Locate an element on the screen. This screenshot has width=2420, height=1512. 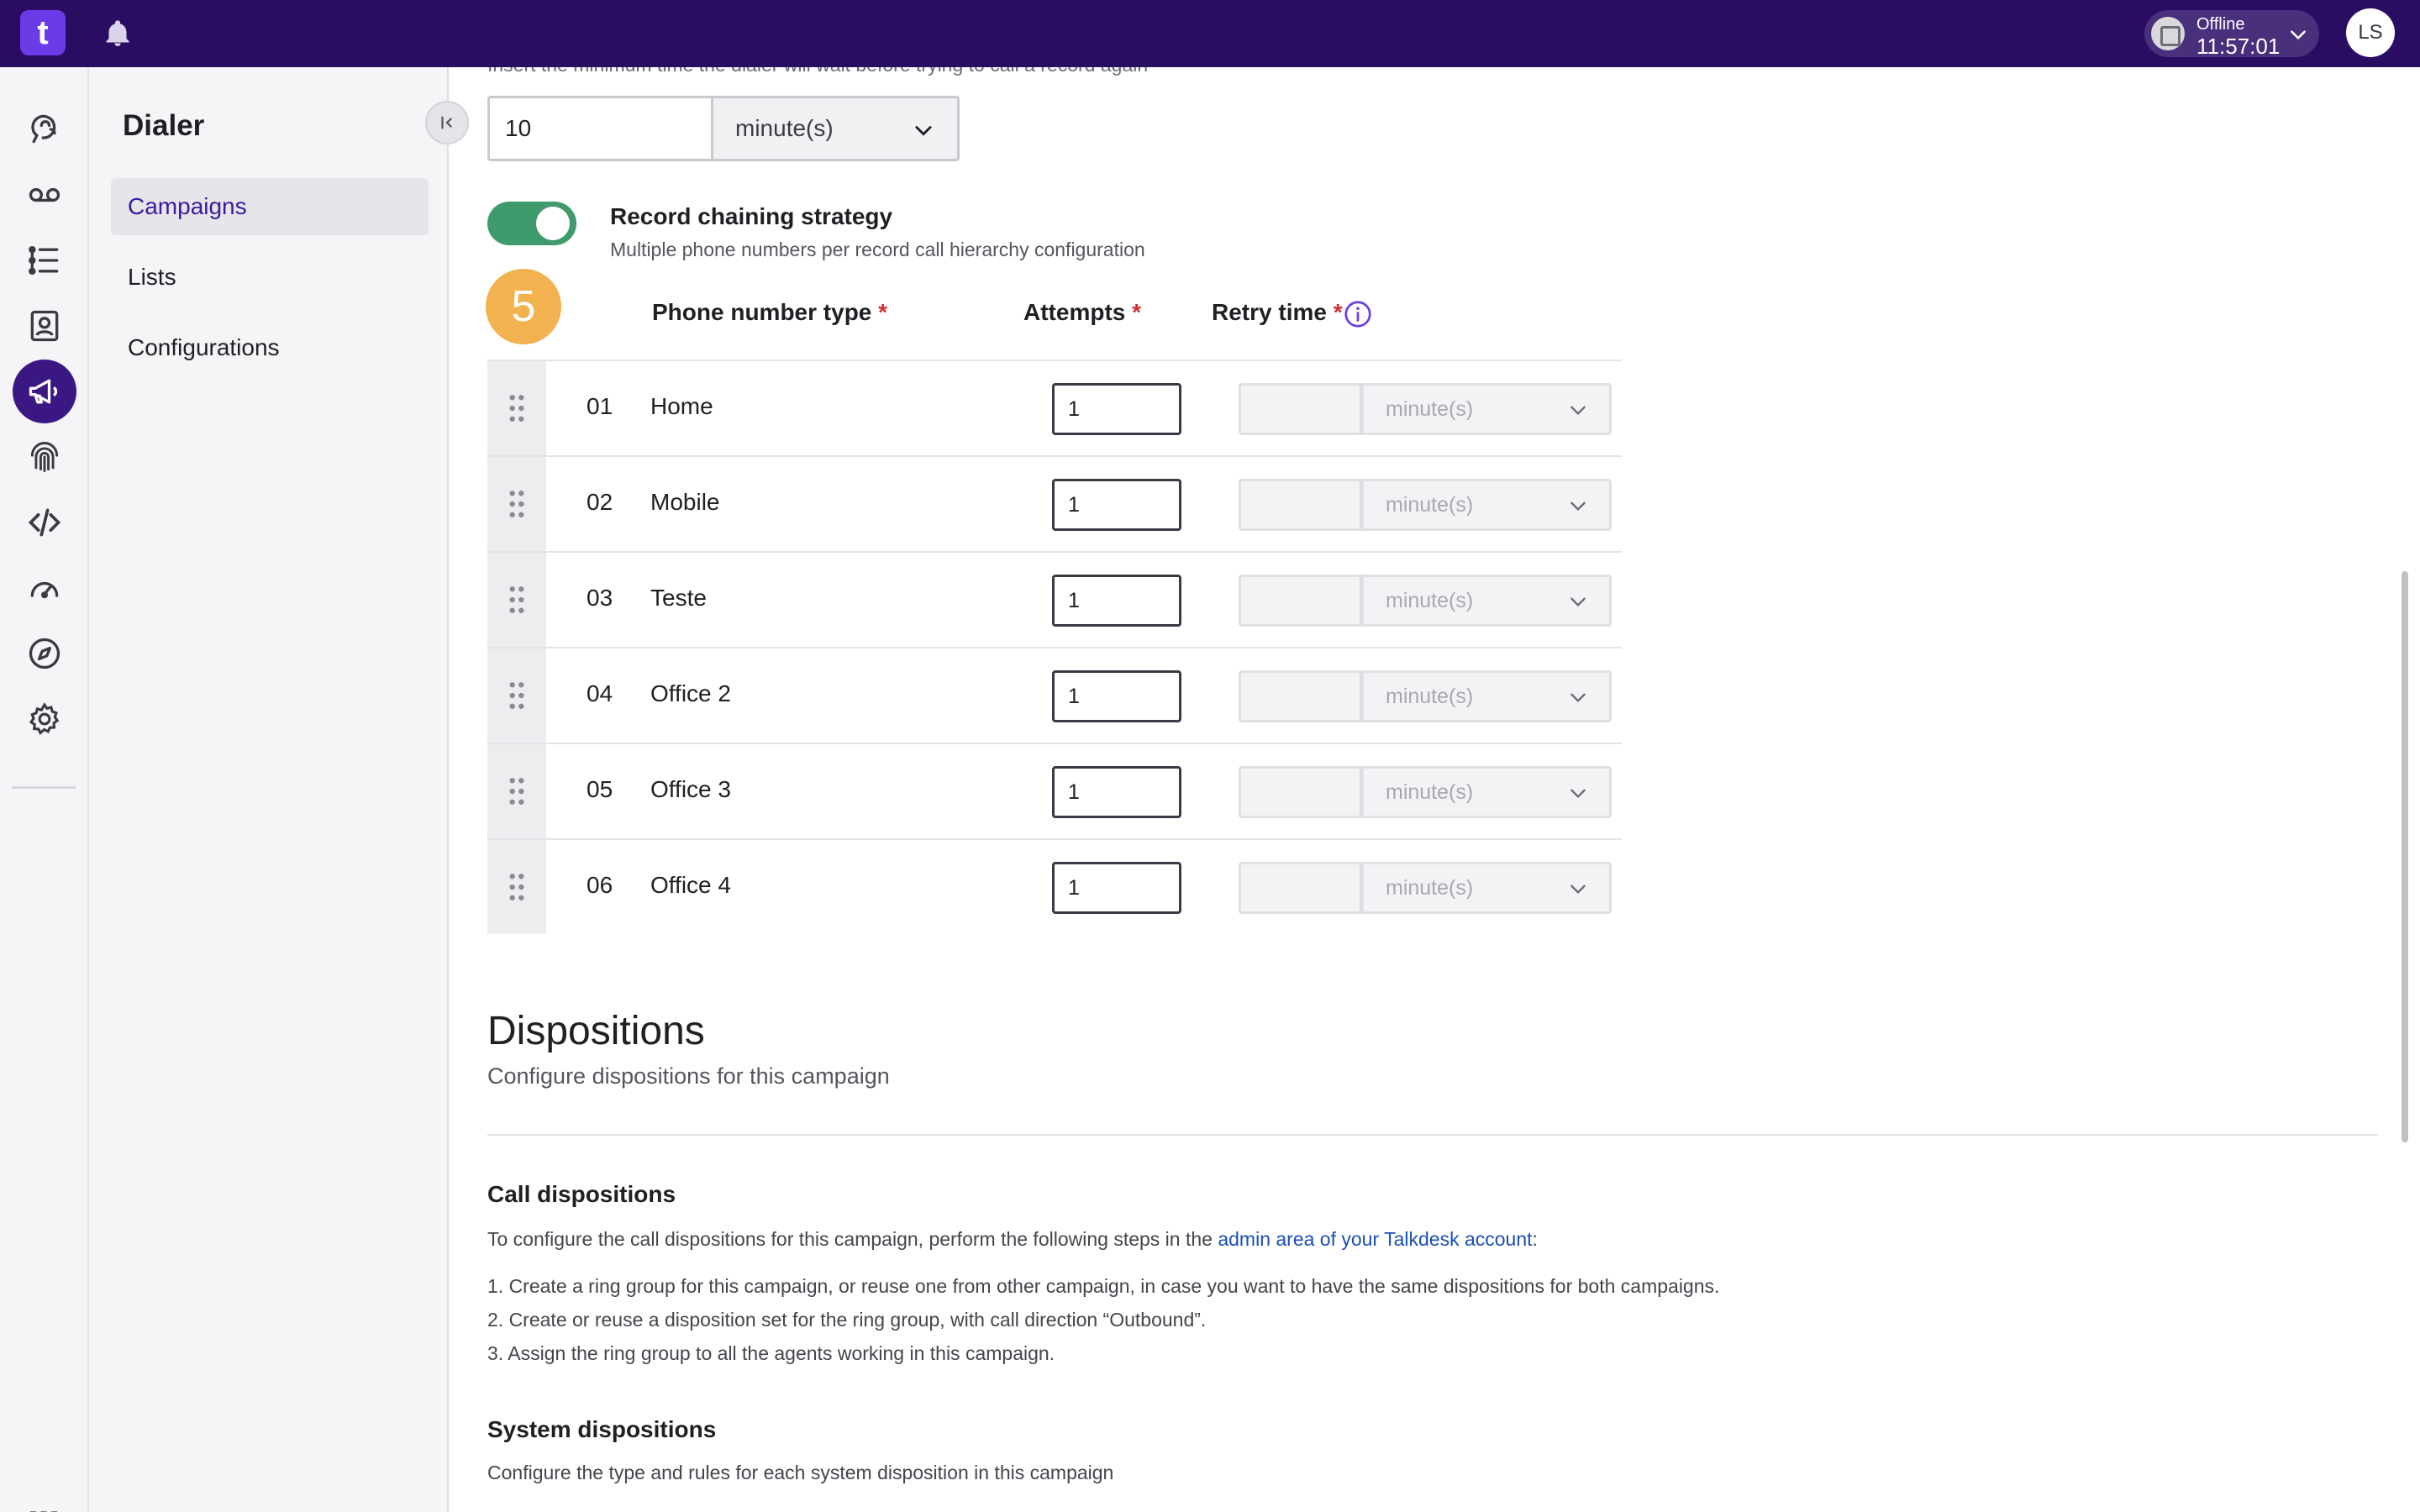
phone-type: Office 3 is located at coordinates (690, 789).